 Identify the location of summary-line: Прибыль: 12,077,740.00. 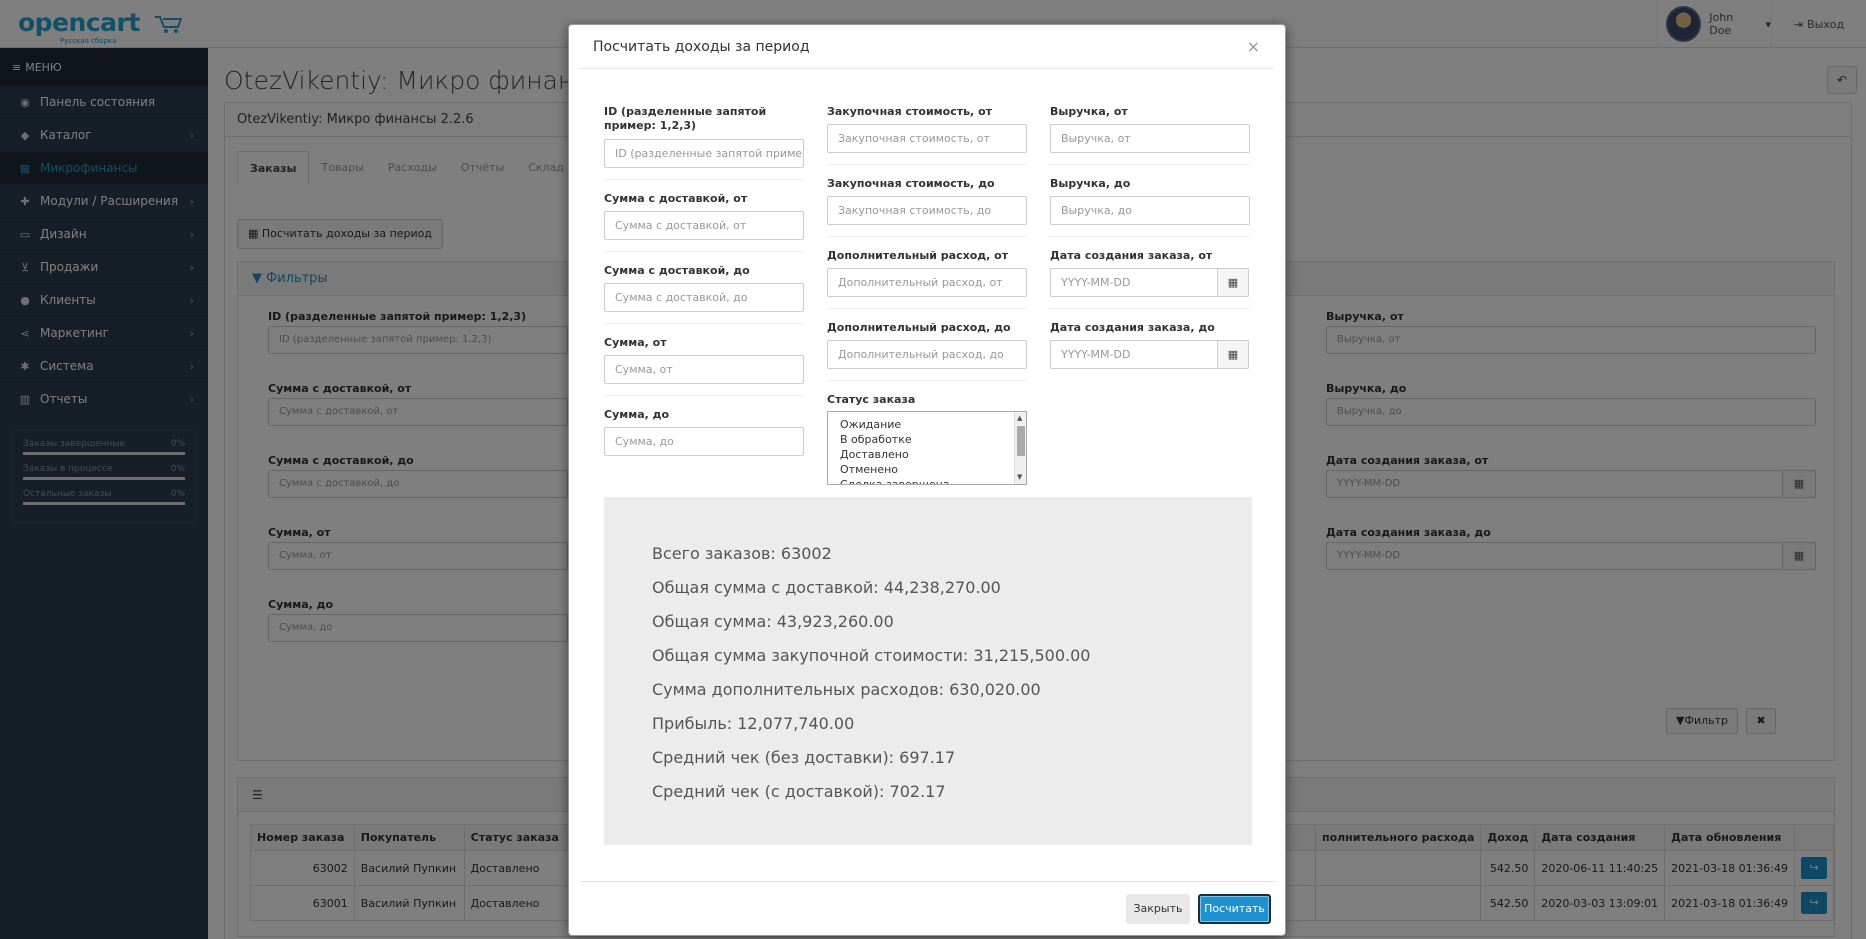
(753, 723).